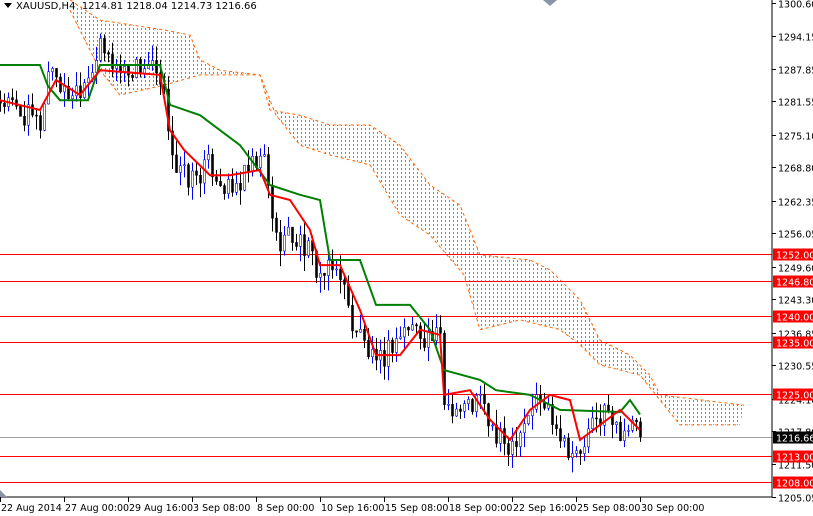 Image resolution: width=813 pixels, height=516 pixels. I want to click on chart-end-marker-icon, so click(550, 3).